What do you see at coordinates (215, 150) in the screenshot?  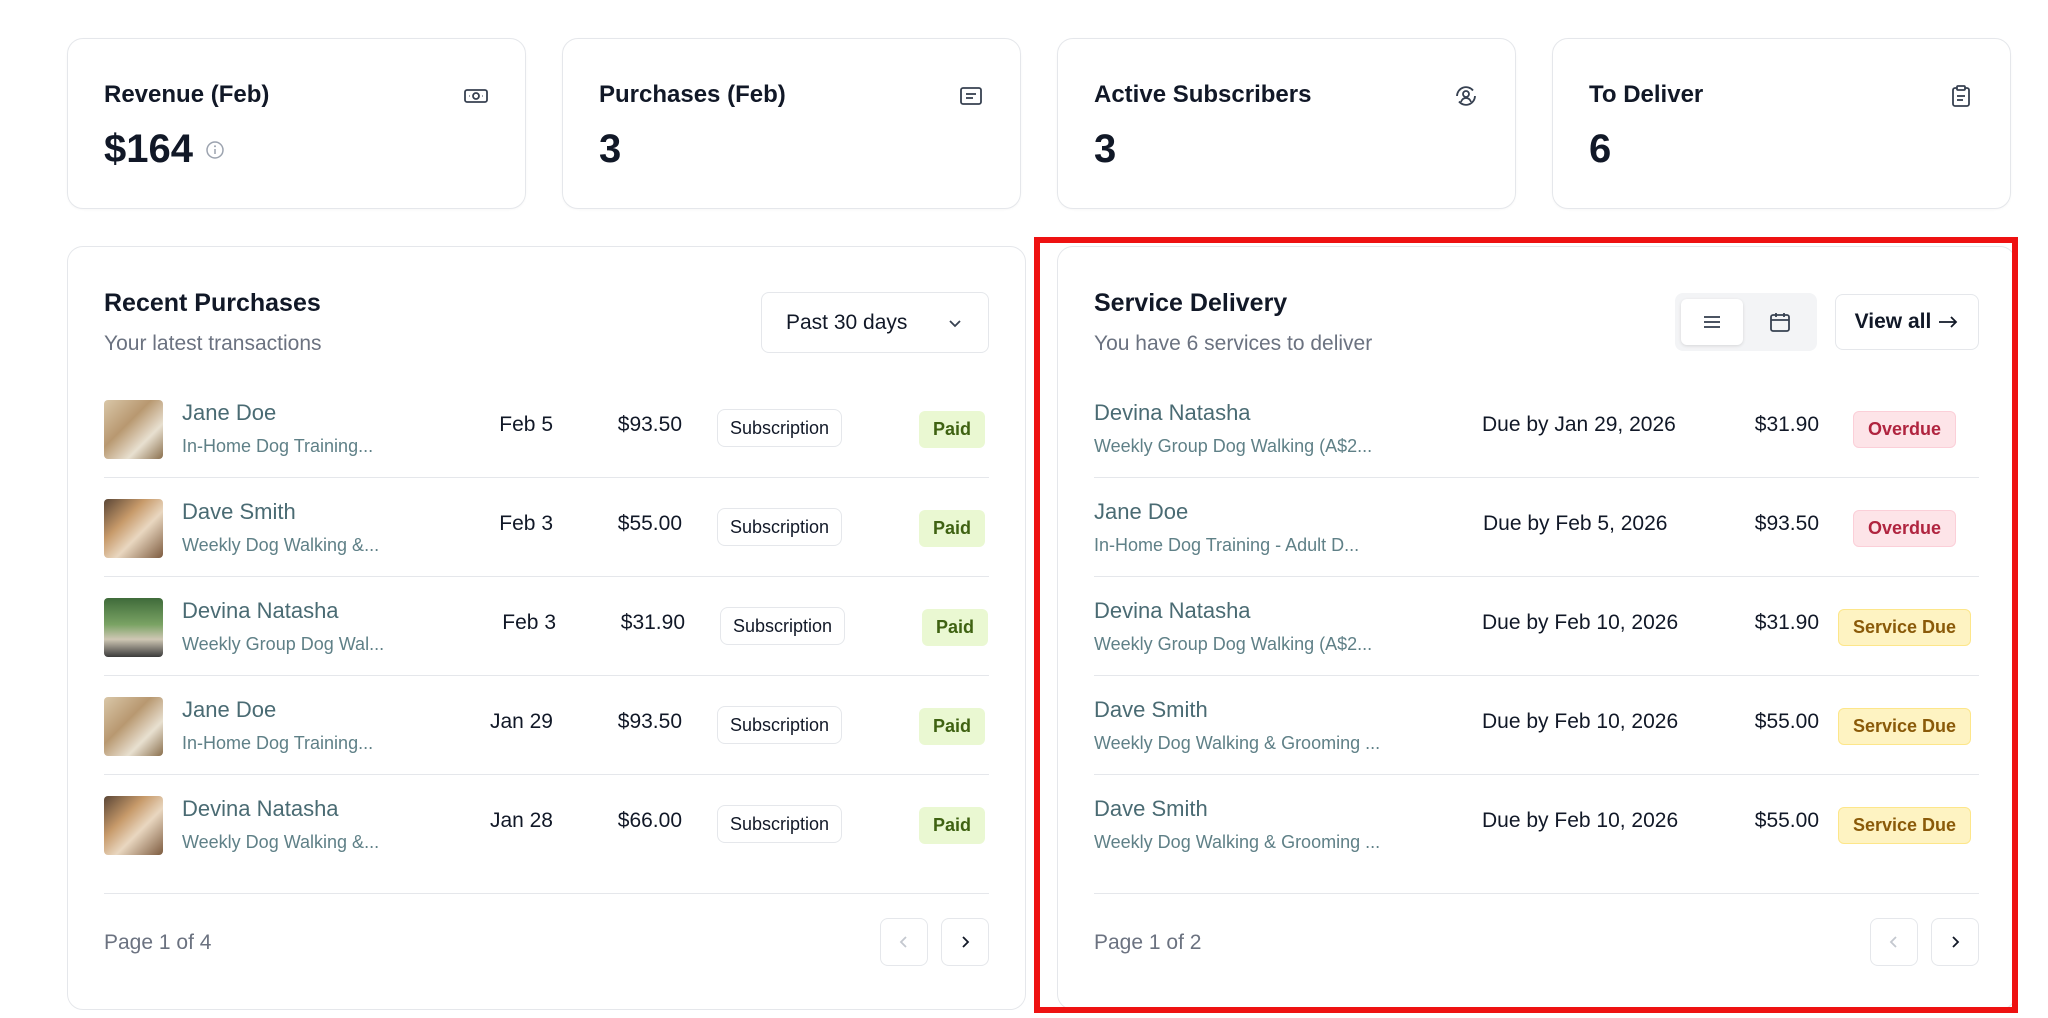 I see `info-icon` at bounding box center [215, 150].